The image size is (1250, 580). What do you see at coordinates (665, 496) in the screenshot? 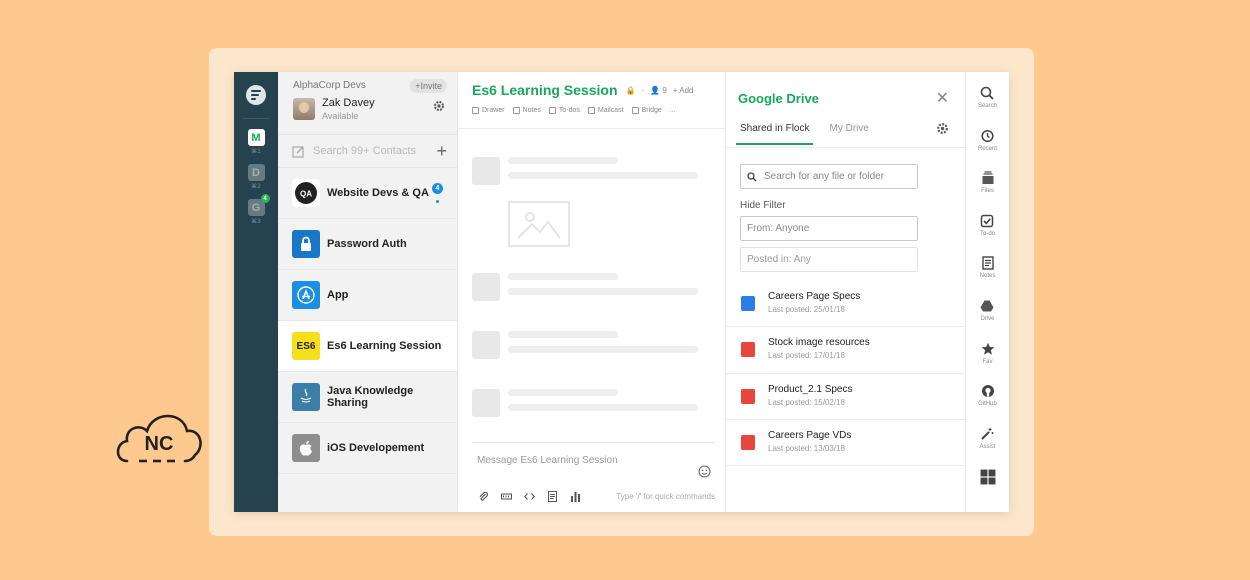
I see `quick-commands-hint: Type '/' for quick commands` at bounding box center [665, 496].